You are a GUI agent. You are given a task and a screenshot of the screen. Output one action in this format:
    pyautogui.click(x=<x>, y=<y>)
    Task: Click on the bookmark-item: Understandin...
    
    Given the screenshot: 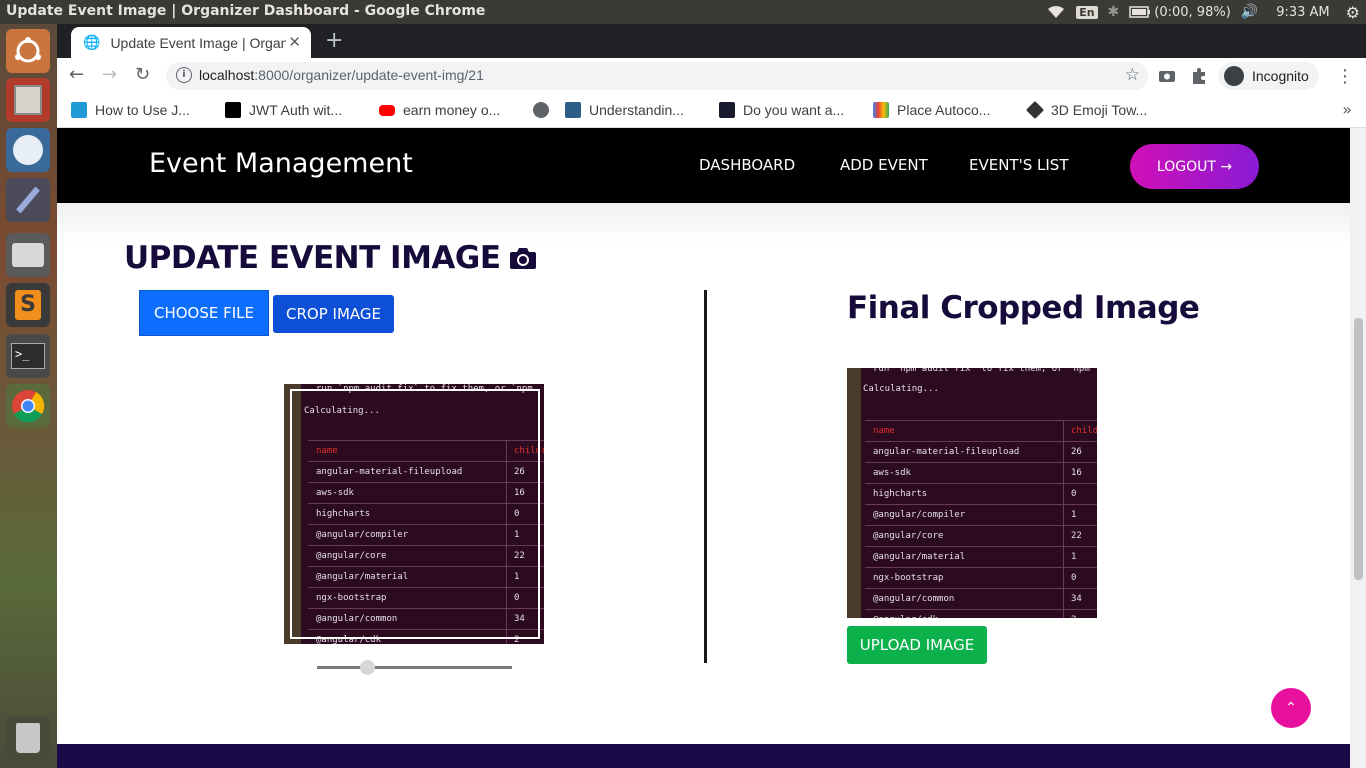 What is the action you would take?
    pyautogui.click(x=624, y=110)
    